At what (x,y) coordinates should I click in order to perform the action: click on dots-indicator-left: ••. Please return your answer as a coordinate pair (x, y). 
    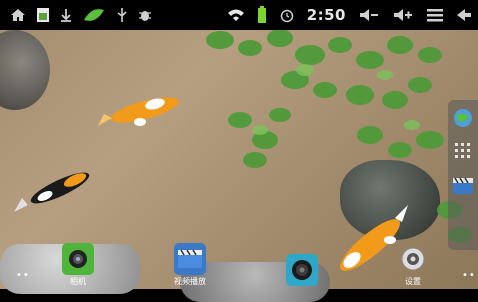
    Looking at the image, I should click on (23, 275).